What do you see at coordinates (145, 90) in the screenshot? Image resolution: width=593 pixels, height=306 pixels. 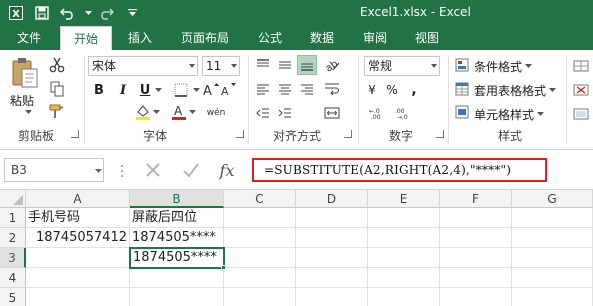 I see `underline-button: U` at bounding box center [145, 90].